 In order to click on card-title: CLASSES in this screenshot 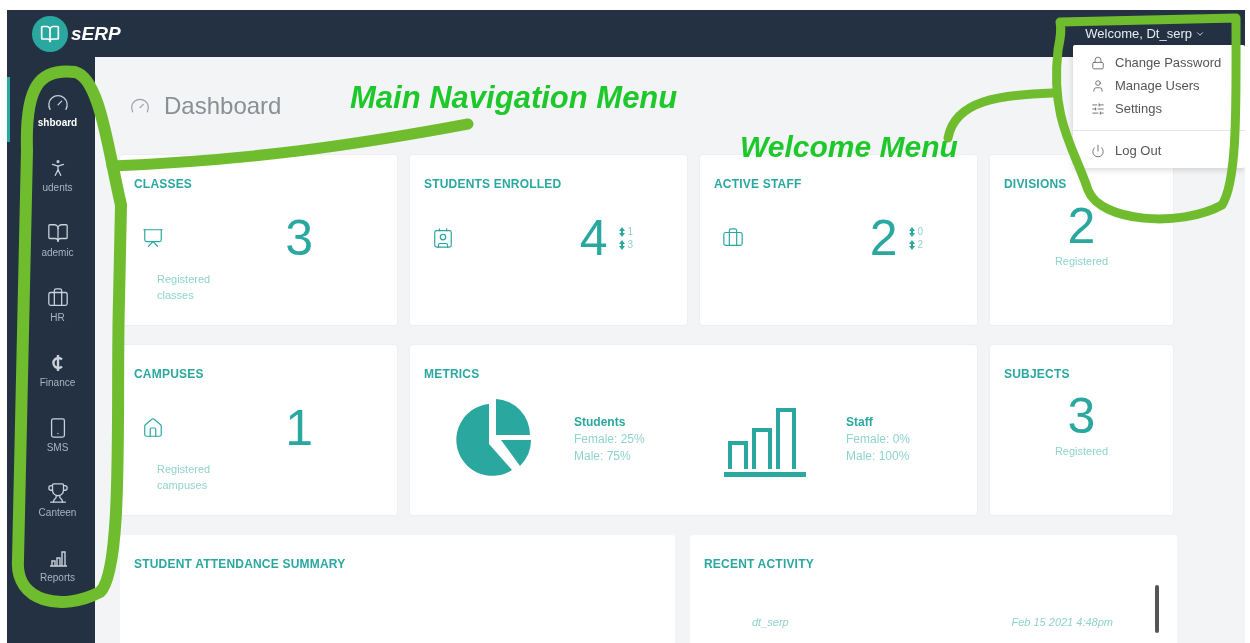, I will do `click(164, 184)`.